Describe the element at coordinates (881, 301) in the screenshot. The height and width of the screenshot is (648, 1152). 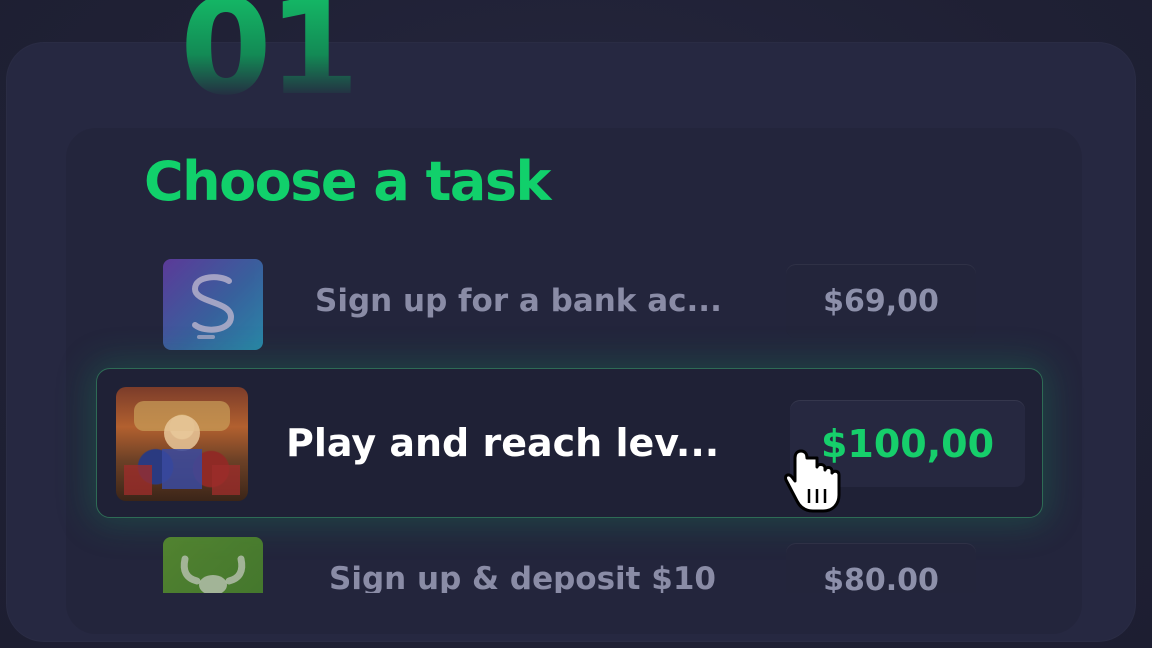
I see `task-reward: $69,00` at that location.